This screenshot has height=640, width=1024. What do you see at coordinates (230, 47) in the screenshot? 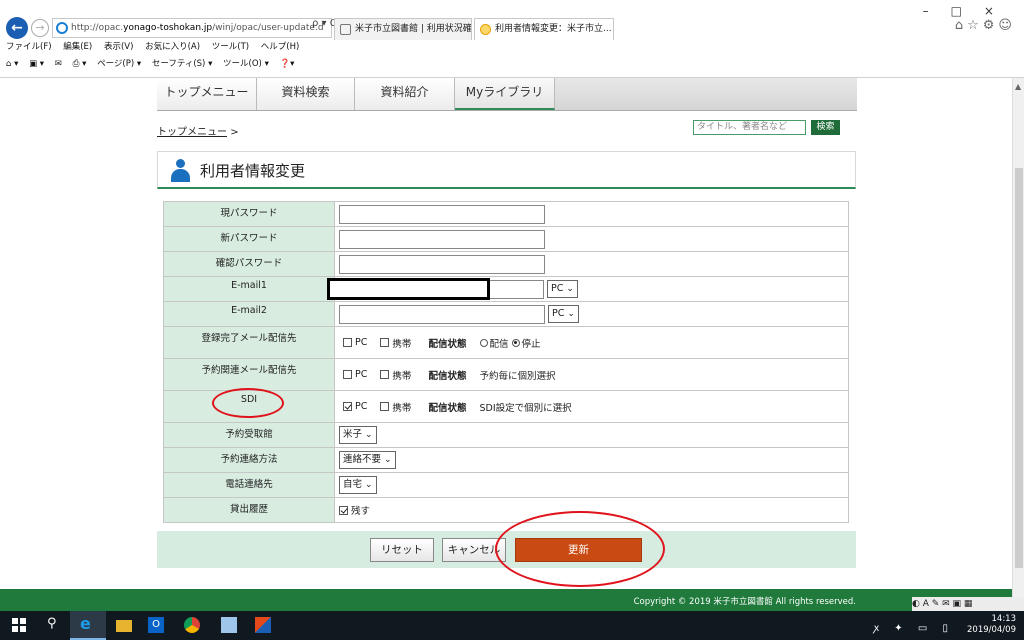
I see `menu-tools: ツール(T)` at bounding box center [230, 47].